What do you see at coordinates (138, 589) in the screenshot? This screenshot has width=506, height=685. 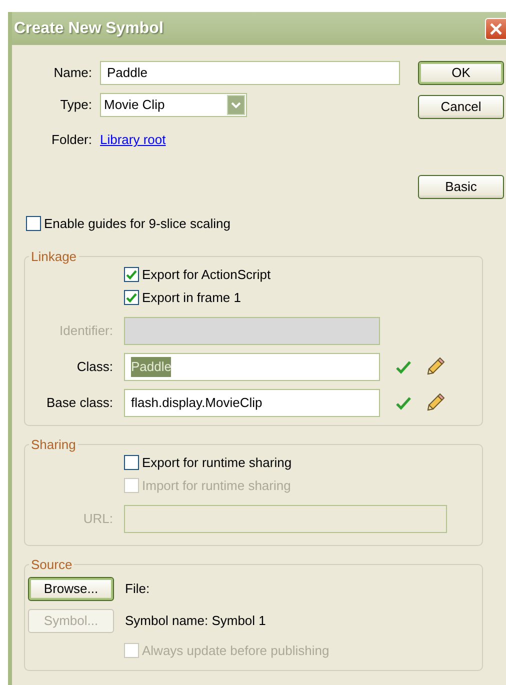 I see `file-label: File:` at bounding box center [138, 589].